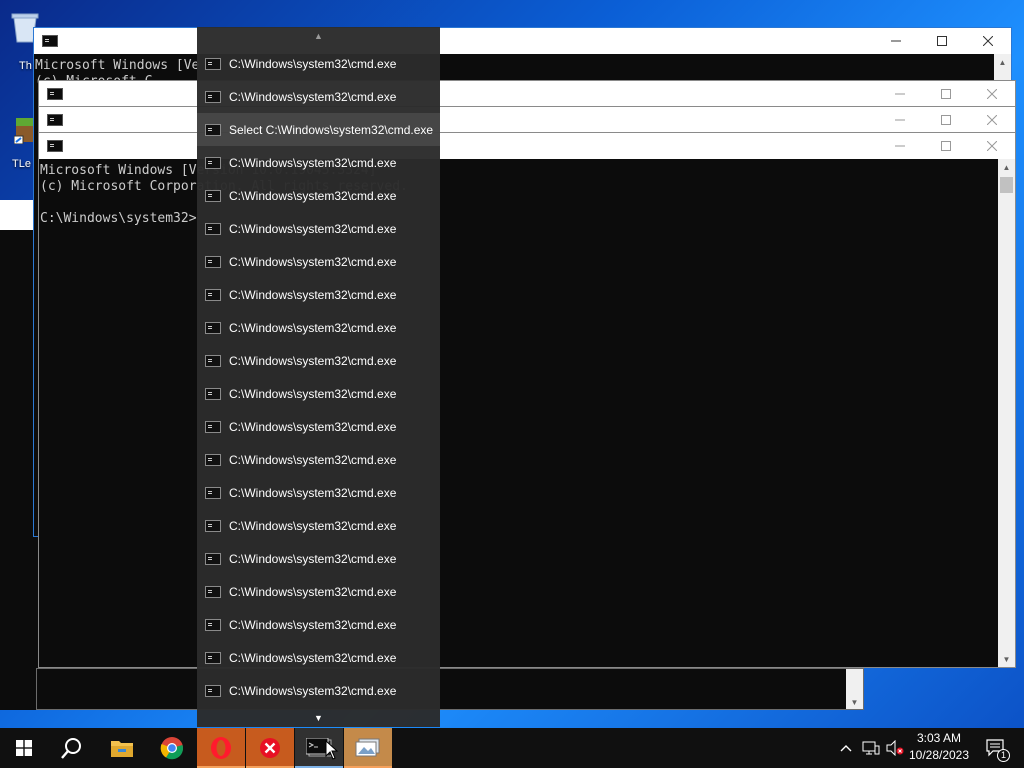 The image size is (1024, 768). I want to click on scrollbar-thumb, so click(1006, 185).